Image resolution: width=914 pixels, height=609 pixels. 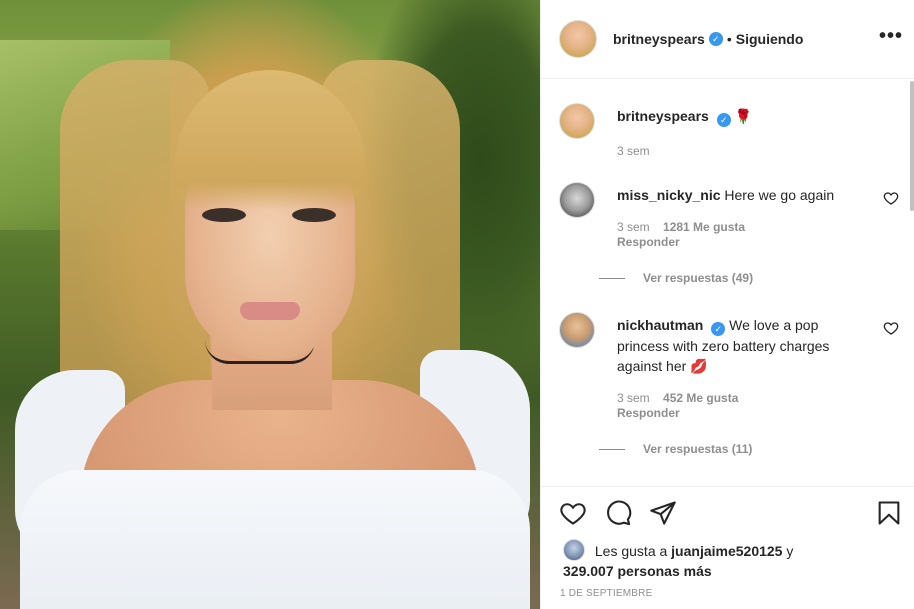 I want to click on view-replies-button: Ver respuestas (11), so click(x=675, y=449).